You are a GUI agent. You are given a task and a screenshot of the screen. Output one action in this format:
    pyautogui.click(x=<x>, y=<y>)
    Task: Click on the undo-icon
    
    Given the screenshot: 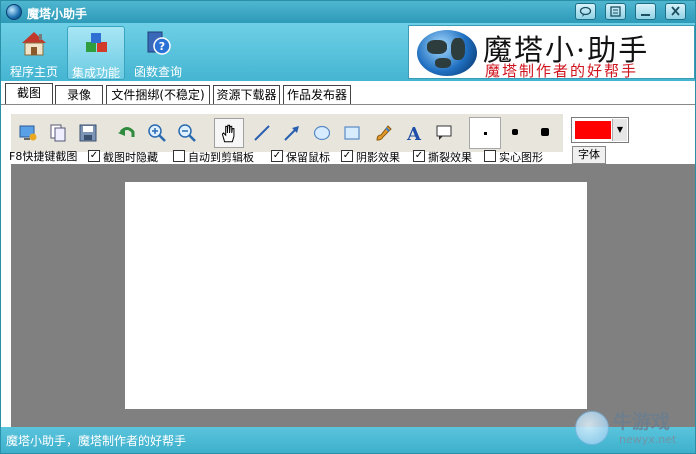 What is the action you would take?
    pyautogui.click(x=126, y=132)
    